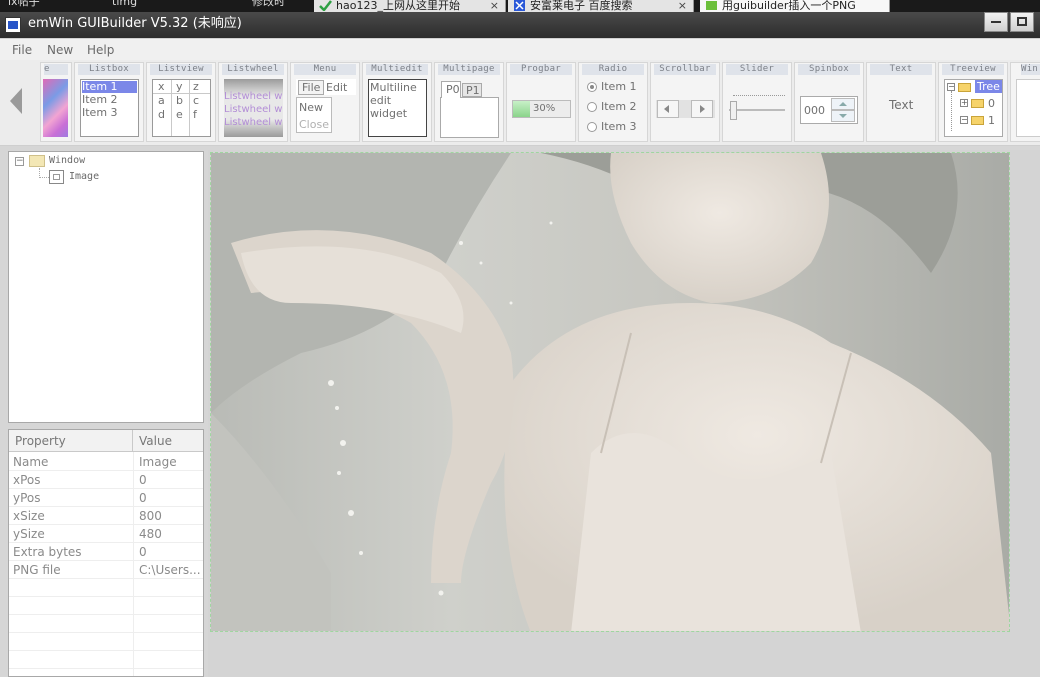  What do you see at coordinates (829, 110) in the screenshot?
I see `spinbox-preview: 000` at bounding box center [829, 110].